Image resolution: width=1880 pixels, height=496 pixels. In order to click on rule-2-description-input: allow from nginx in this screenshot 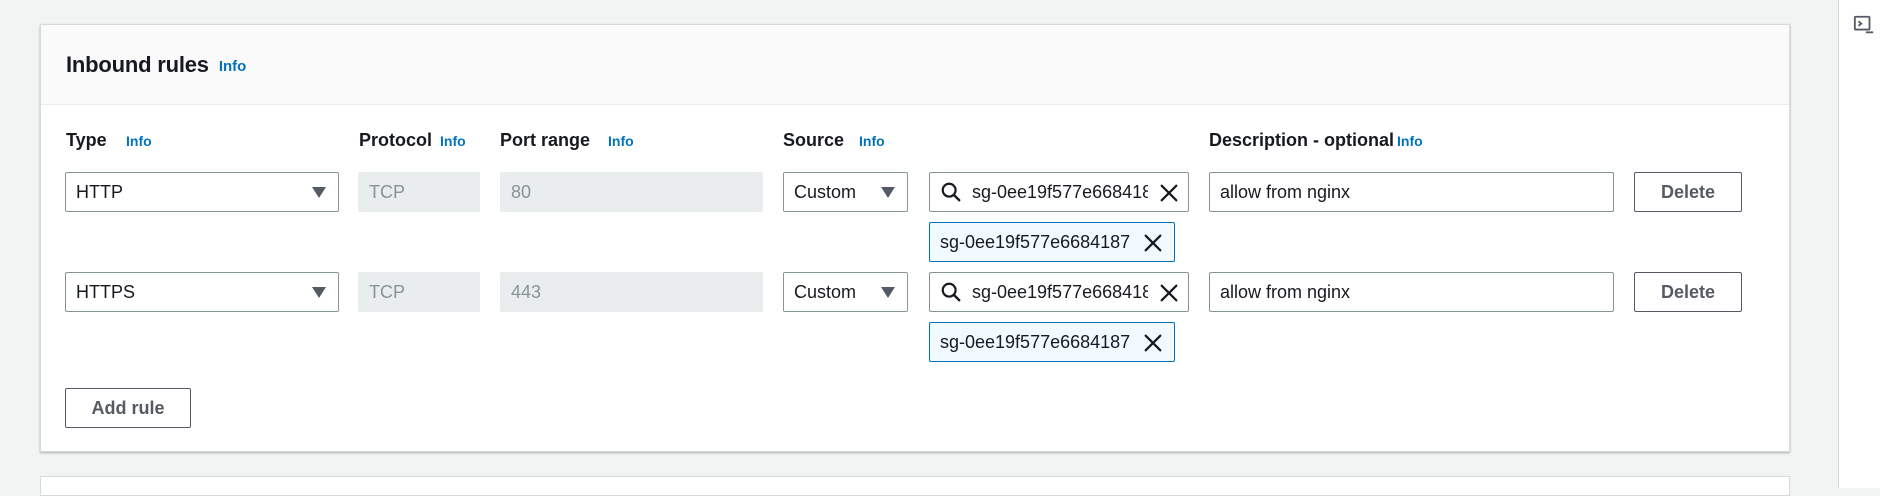, I will do `click(1411, 292)`.